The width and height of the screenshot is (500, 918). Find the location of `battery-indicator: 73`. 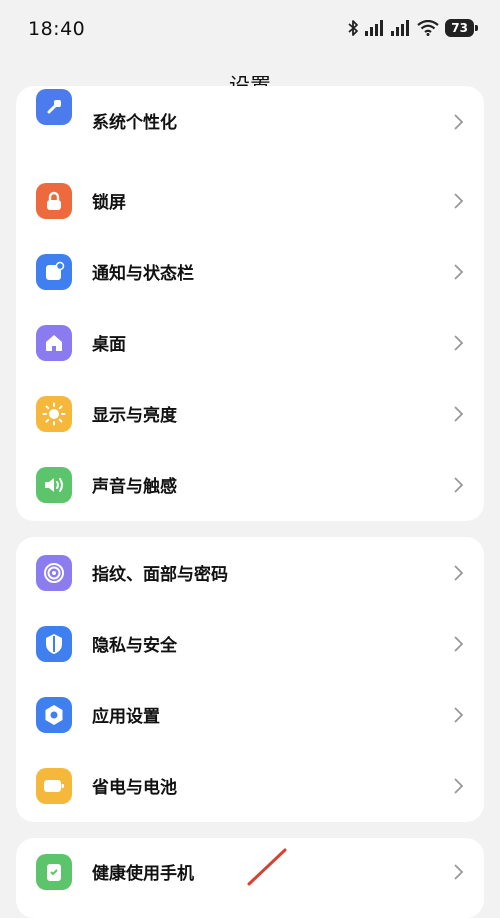

battery-indicator: 73 is located at coordinates (461, 28).